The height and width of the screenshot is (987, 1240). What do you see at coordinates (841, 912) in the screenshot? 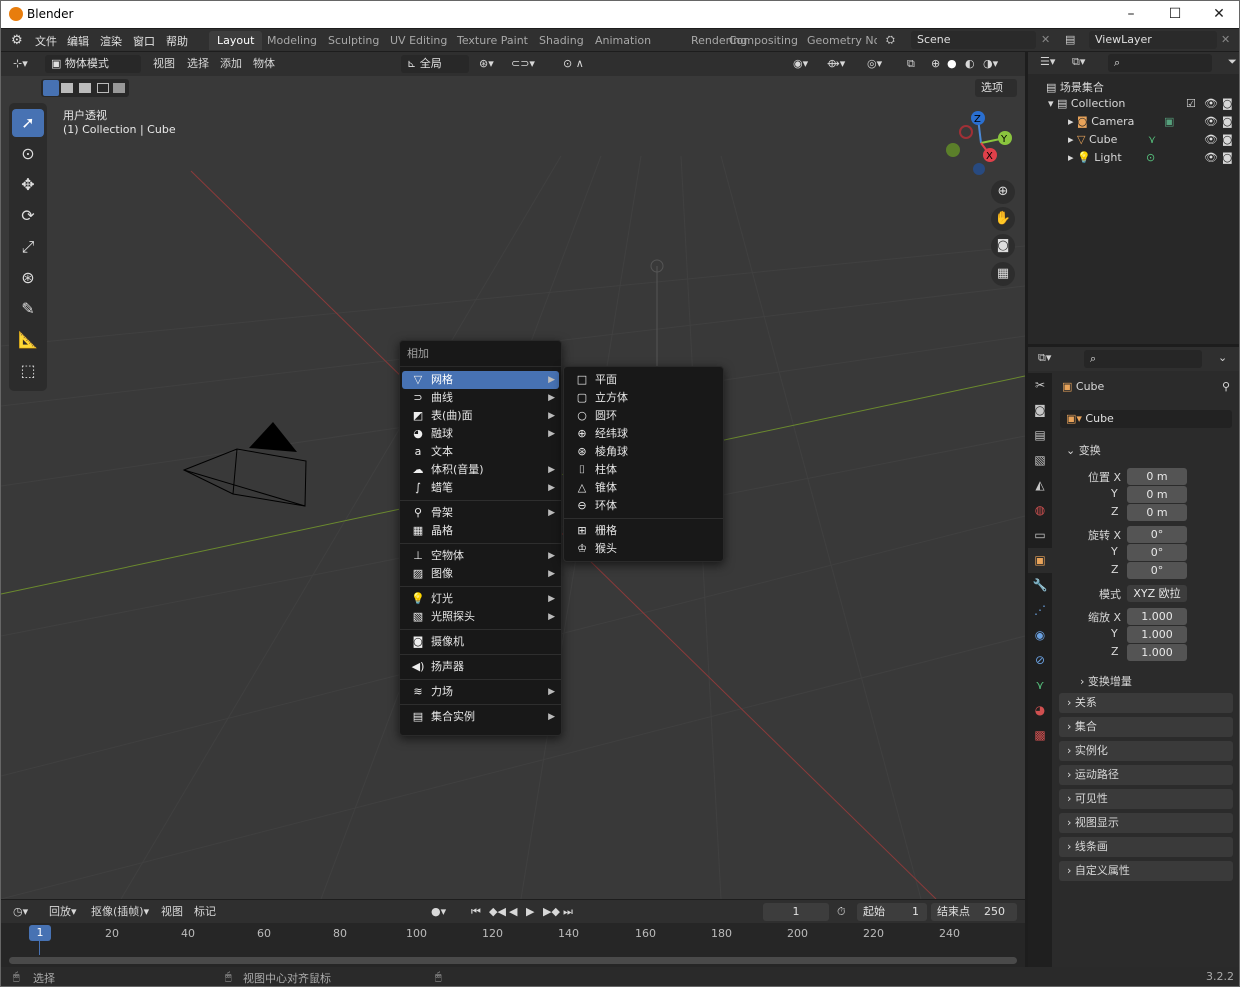
I see `stopwatch-icon: ⏱` at bounding box center [841, 912].